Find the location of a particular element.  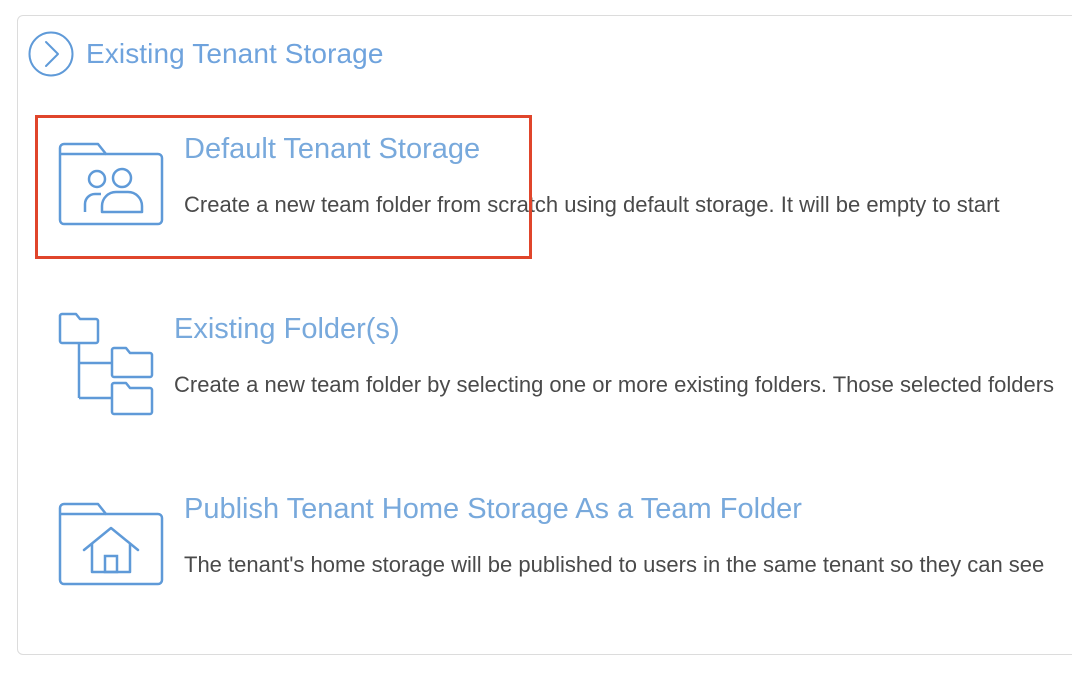

folder-tree-icon is located at coordinates (106, 364).